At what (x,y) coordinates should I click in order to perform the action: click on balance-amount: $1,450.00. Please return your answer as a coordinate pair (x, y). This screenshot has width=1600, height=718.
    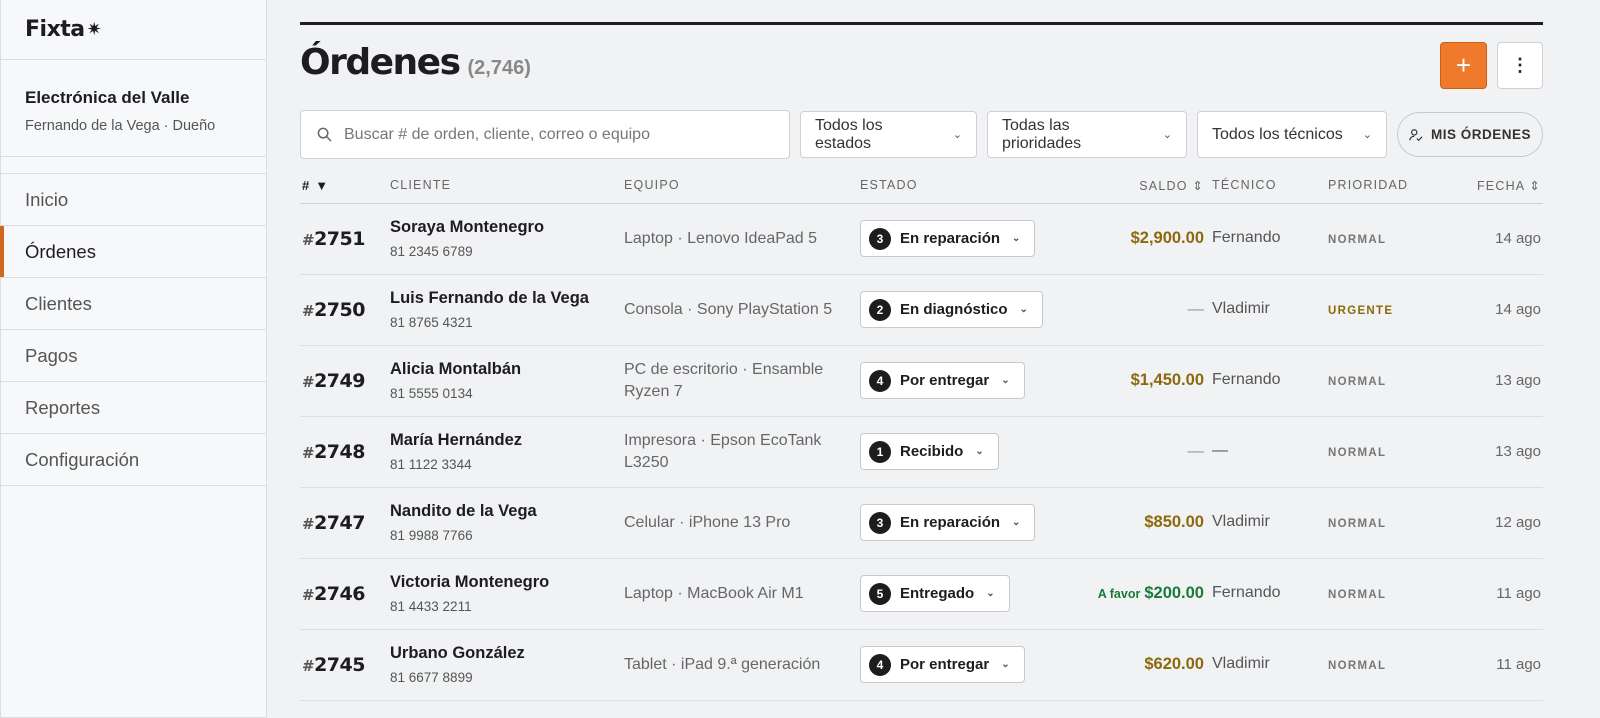
    Looking at the image, I should click on (1167, 380).